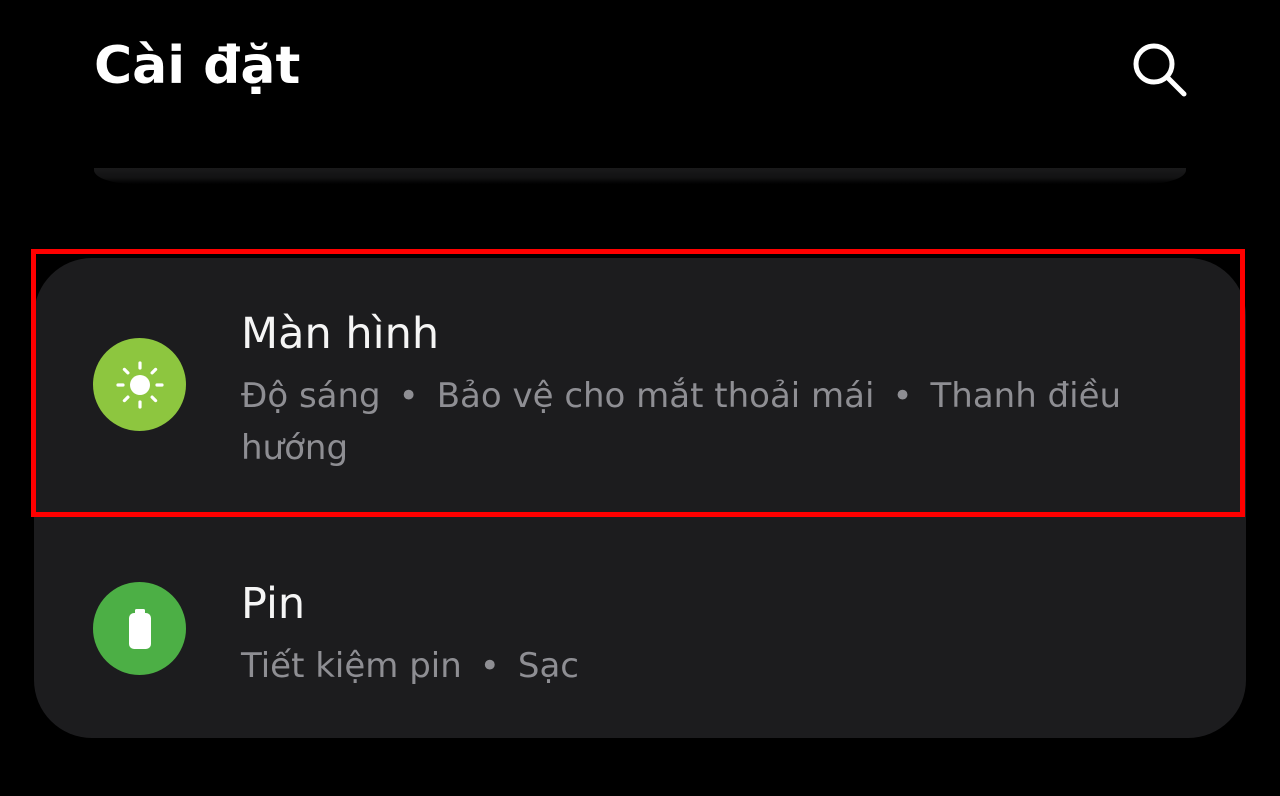 The width and height of the screenshot is (1280, 796). What do you see at coordinates (655, 396) in the screenshot?
I see `subtitle-eye-comfort: Bảo vệ cho mắt thoải mái` at bounding box center [655, 396].